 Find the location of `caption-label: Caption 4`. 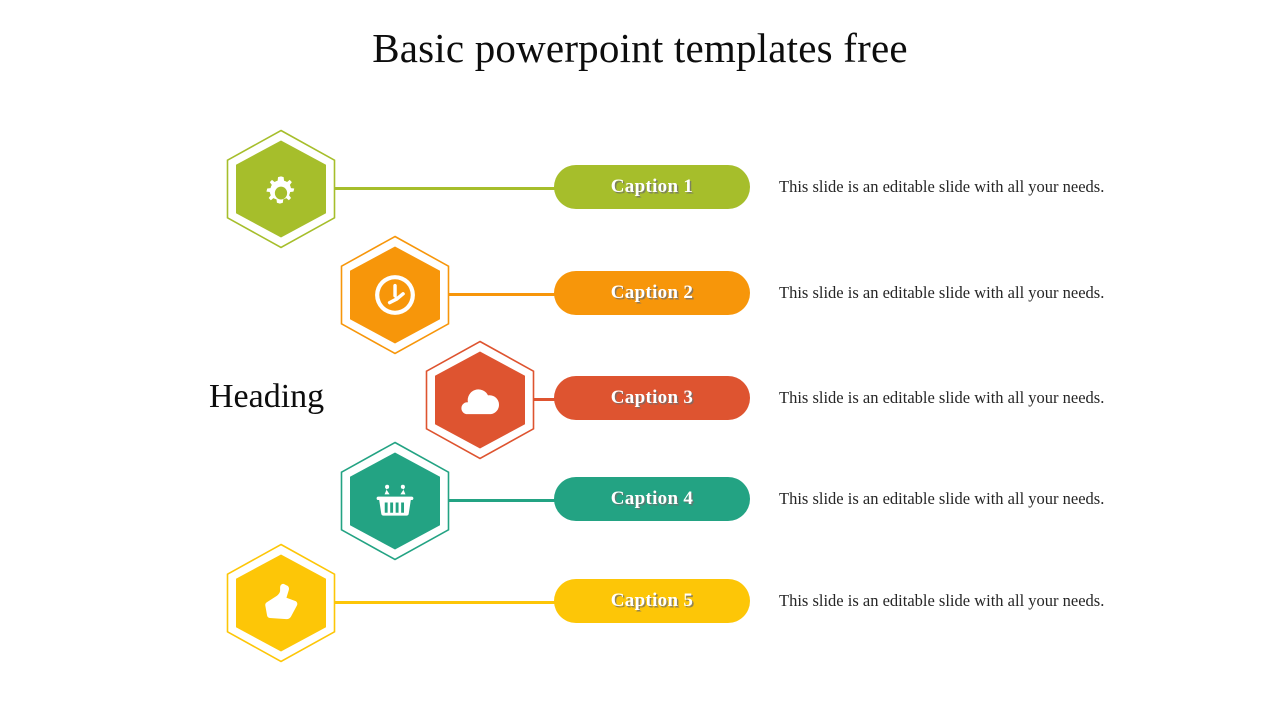

caption-label: Caption 4 is located at coordinates (652, 498).